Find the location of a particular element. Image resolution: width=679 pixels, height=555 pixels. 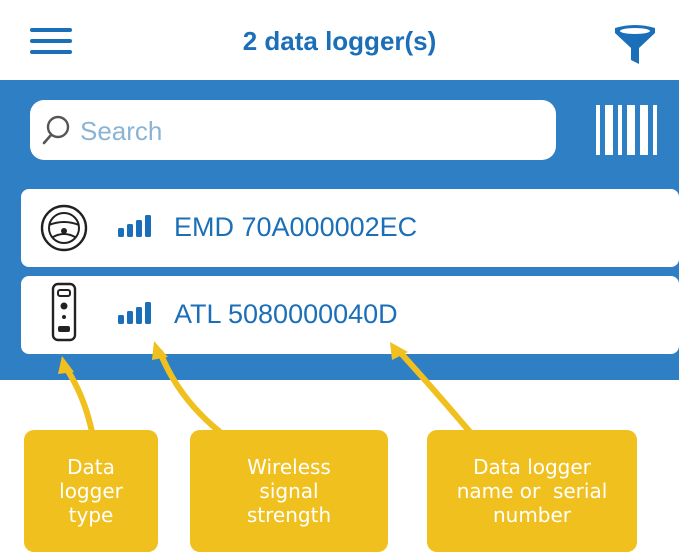

callout-line: type is located at coordinates (91, 515).